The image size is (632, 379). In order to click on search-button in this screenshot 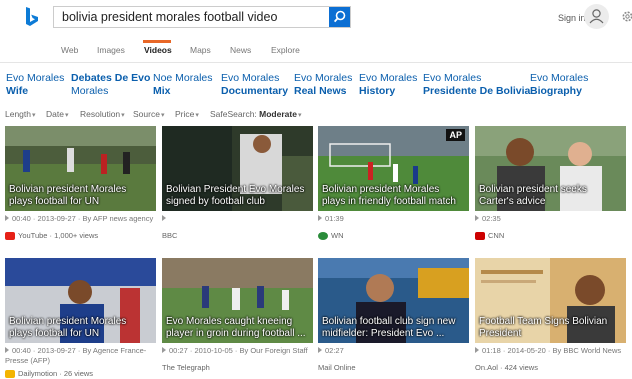, I will do `click(339, 17)`.